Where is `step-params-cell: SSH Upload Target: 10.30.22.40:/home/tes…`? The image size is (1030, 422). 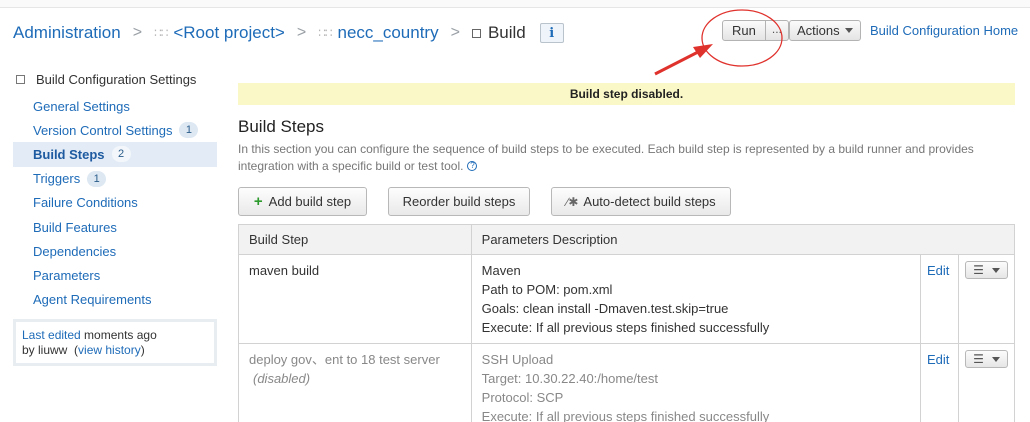 step-params-cell: SSH Upload Target: 10.30.22.40:/home/tes… is located at coordinates (695, 382).